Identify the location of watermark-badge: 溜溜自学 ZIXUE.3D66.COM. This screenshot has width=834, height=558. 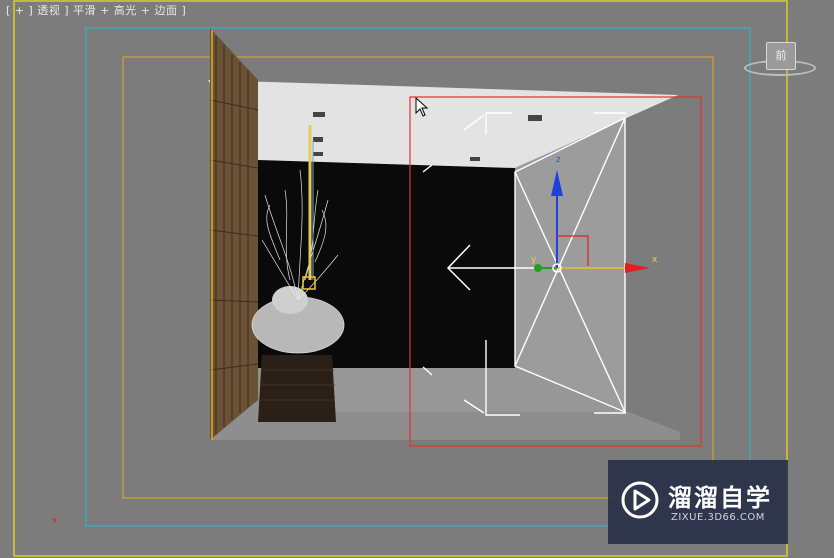
(698, 502).